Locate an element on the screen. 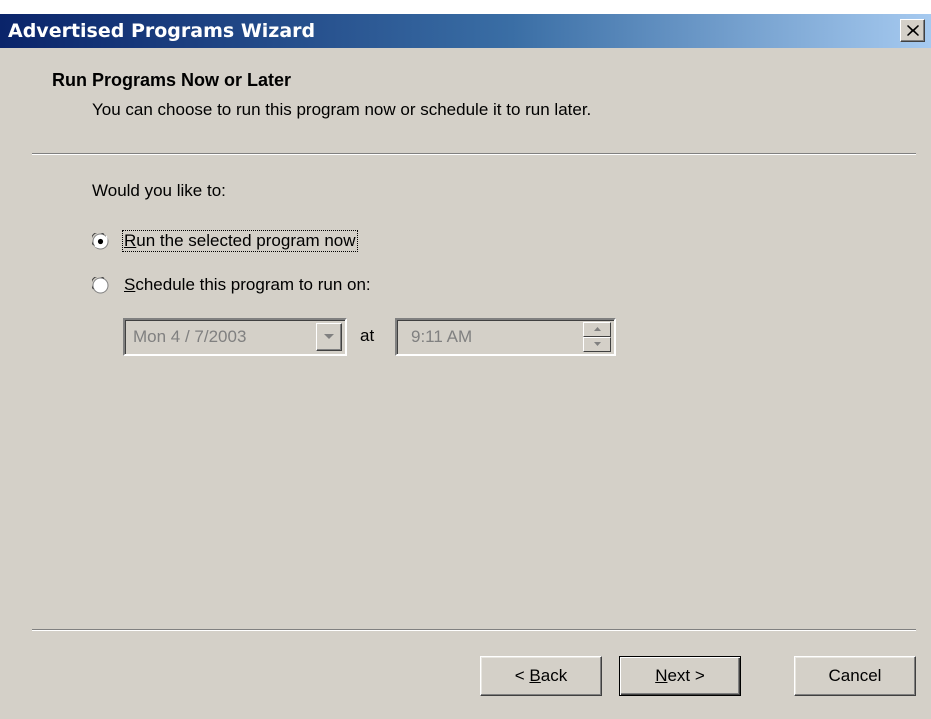  schedule-mnemonic: S is located at coordinates (130, 284).